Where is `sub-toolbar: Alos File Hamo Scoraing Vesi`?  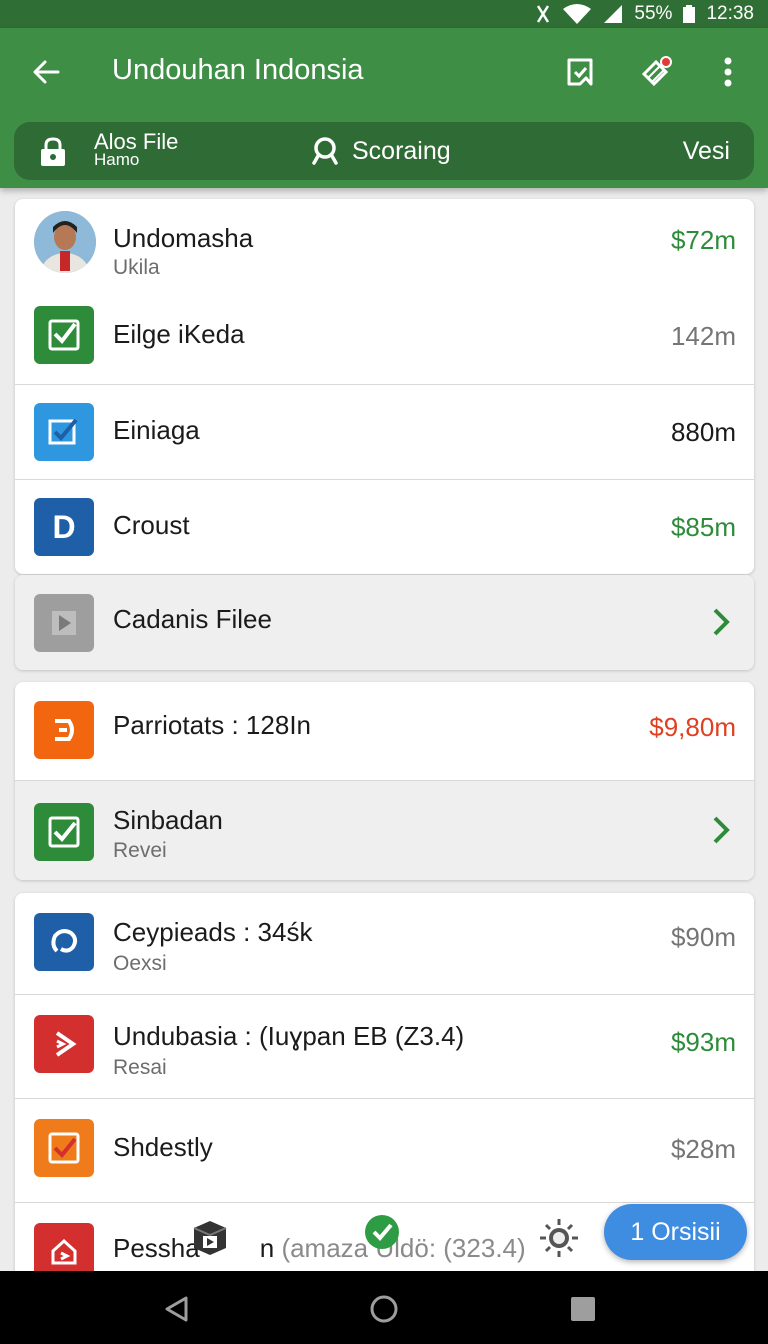 sub-toolbar: Alos File Hamo Scoraing Vesi is located at coordinates (384, 151).